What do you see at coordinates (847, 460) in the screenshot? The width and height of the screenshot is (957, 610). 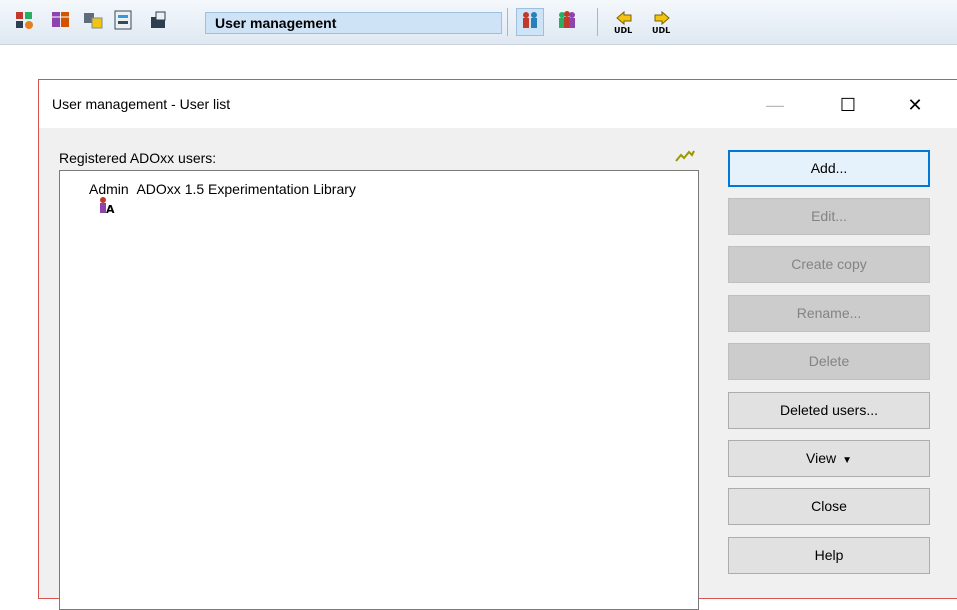 I see `chevron-down-icon: ▼` at bounding box center [847, 460].